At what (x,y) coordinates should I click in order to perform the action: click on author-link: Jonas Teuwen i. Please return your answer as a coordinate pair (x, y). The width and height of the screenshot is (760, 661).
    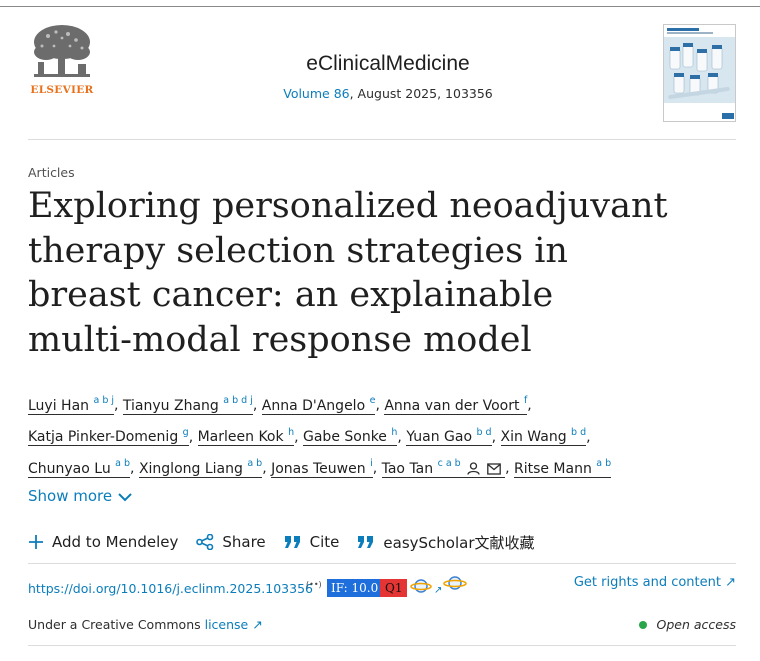
    Looking at the image, I should click on (322, 468).